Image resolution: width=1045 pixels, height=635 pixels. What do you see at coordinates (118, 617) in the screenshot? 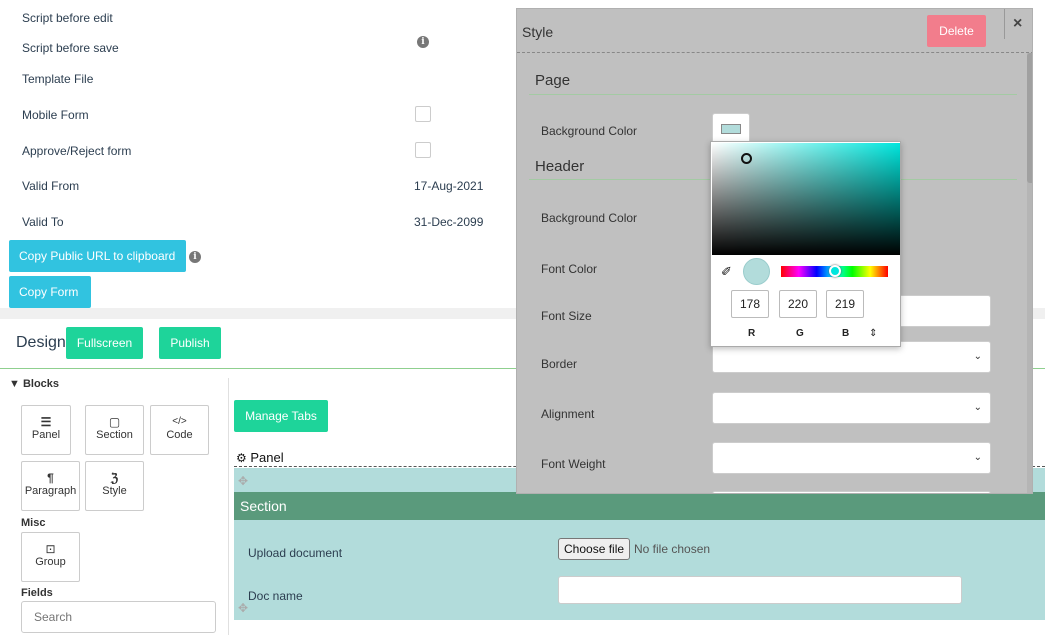
I see `fields-search-input` at bounding box center [118, 617].